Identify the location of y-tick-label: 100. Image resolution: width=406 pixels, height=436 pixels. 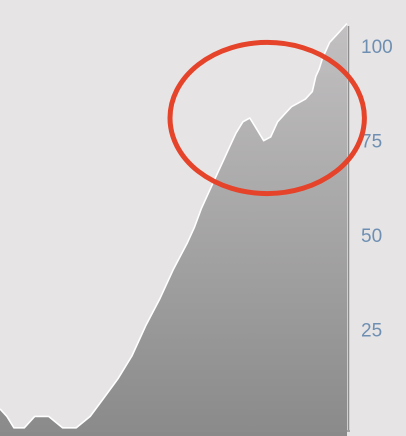
(377, 47).